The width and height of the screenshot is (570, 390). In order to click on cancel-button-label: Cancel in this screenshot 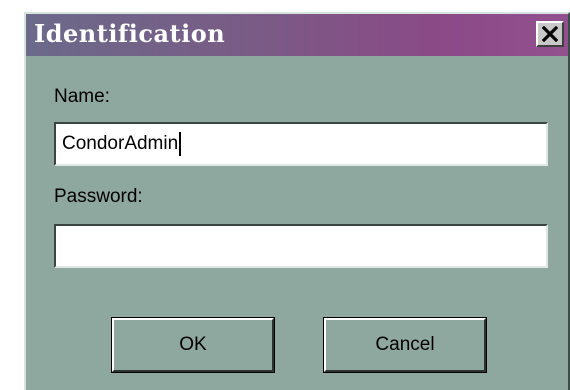, I will do `click(405, 344)`.